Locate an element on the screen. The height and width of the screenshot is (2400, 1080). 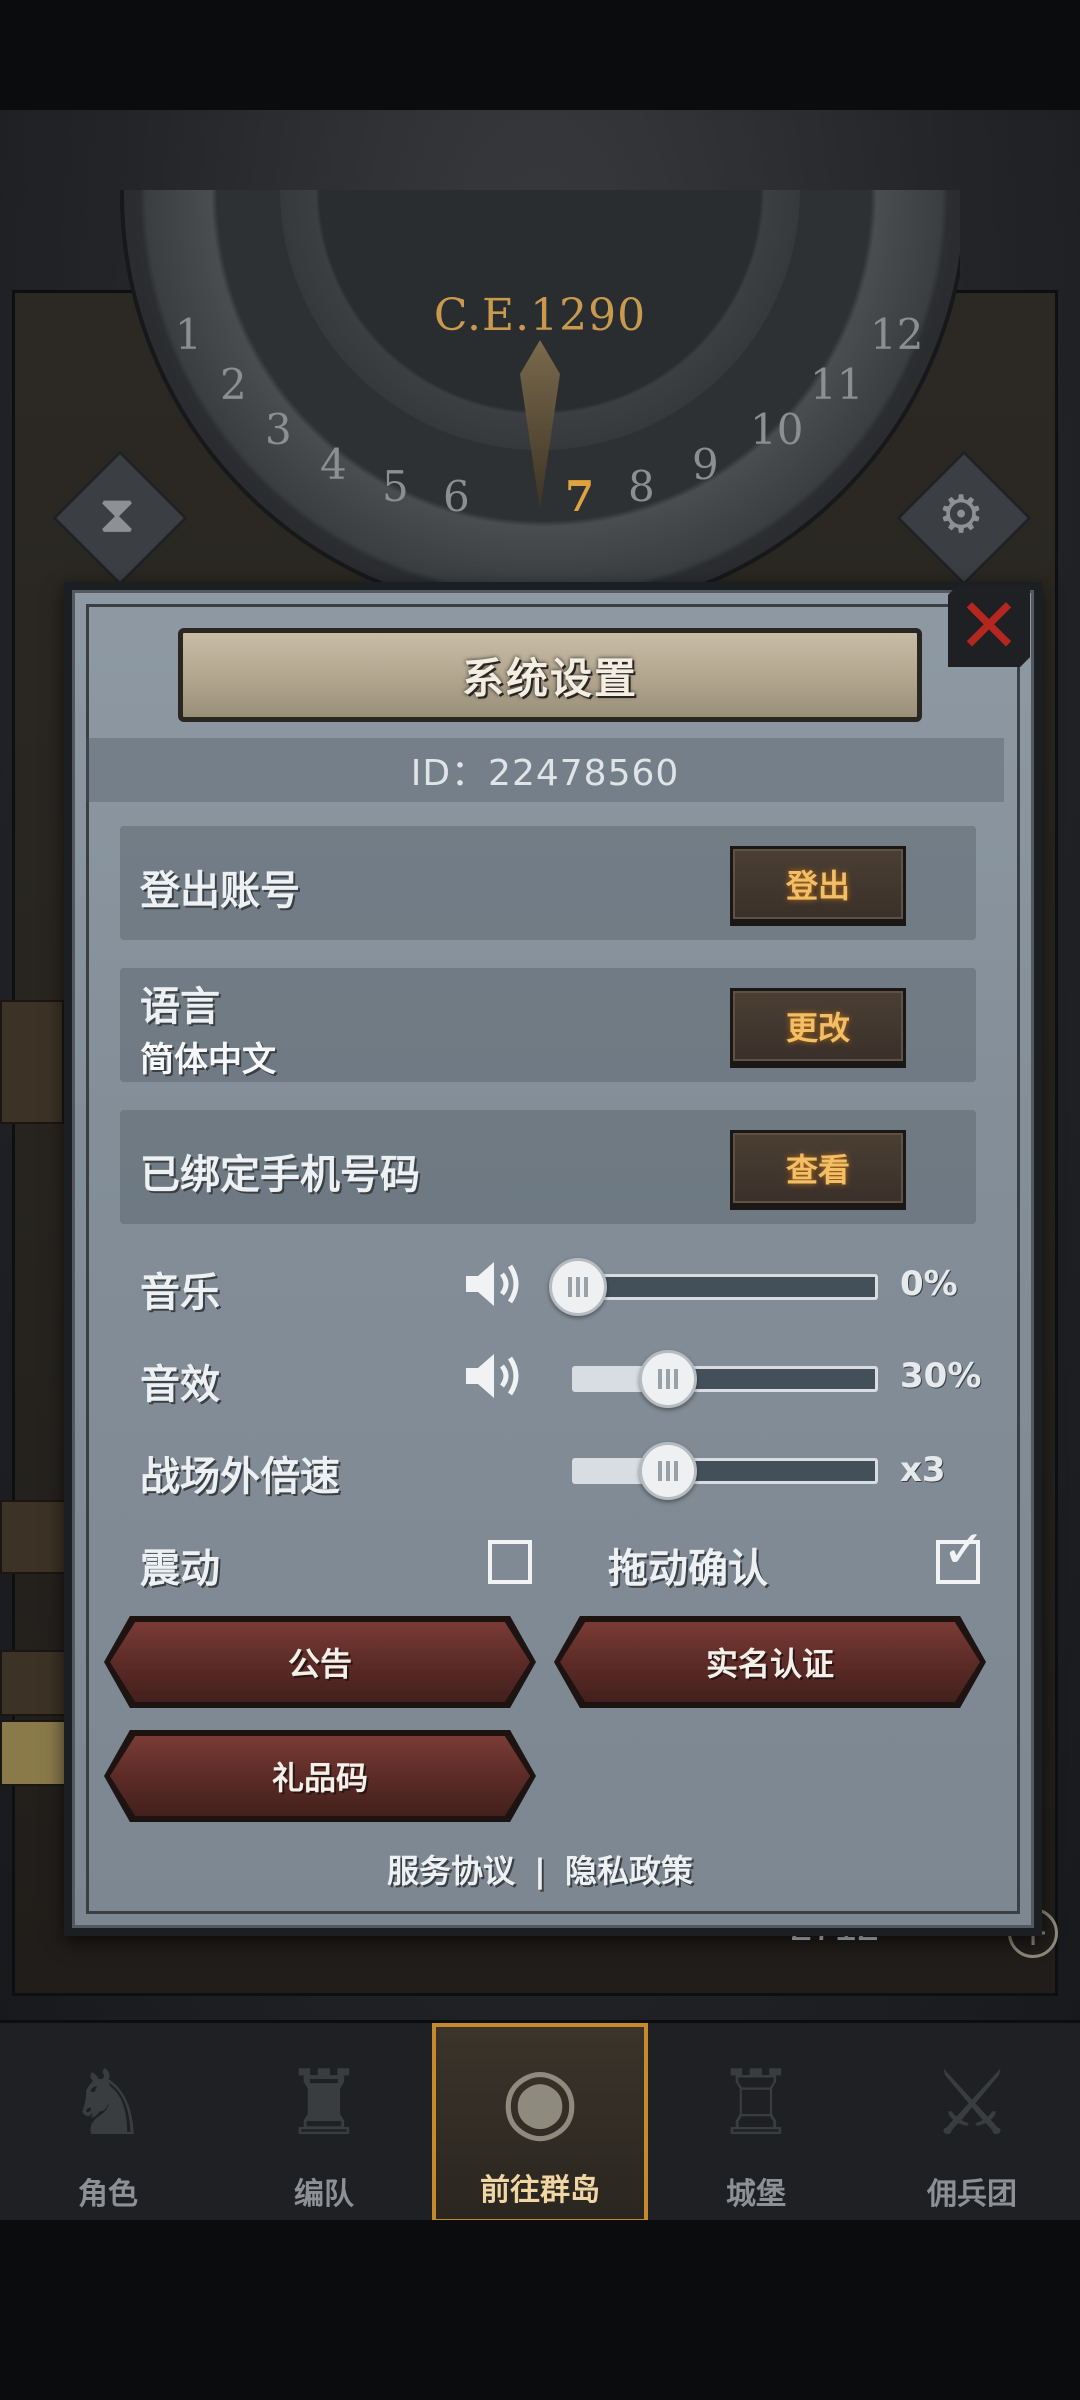
nav-item-team: ♜ 编队 is located at coordinates (324, 2123).